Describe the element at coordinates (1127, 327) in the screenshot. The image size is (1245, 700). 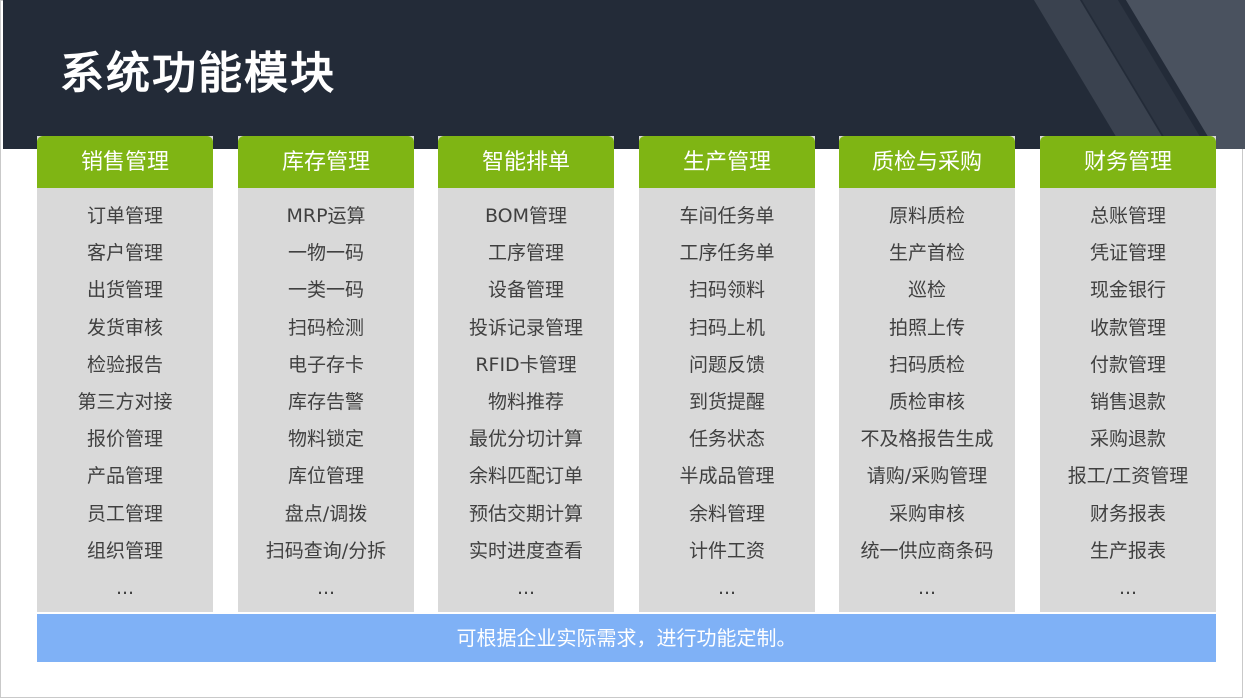
I see `module-item: 收款管理` at that location.